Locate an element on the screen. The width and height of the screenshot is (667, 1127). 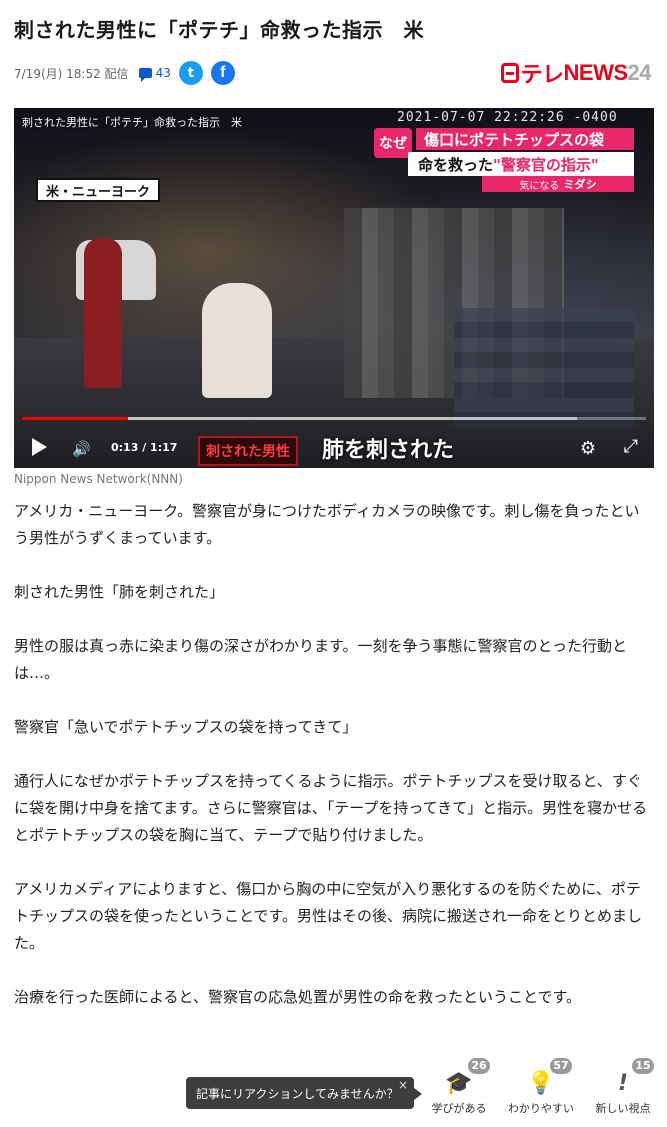
reaction-label: わかりやすい is located at coordinates (541, 1108).